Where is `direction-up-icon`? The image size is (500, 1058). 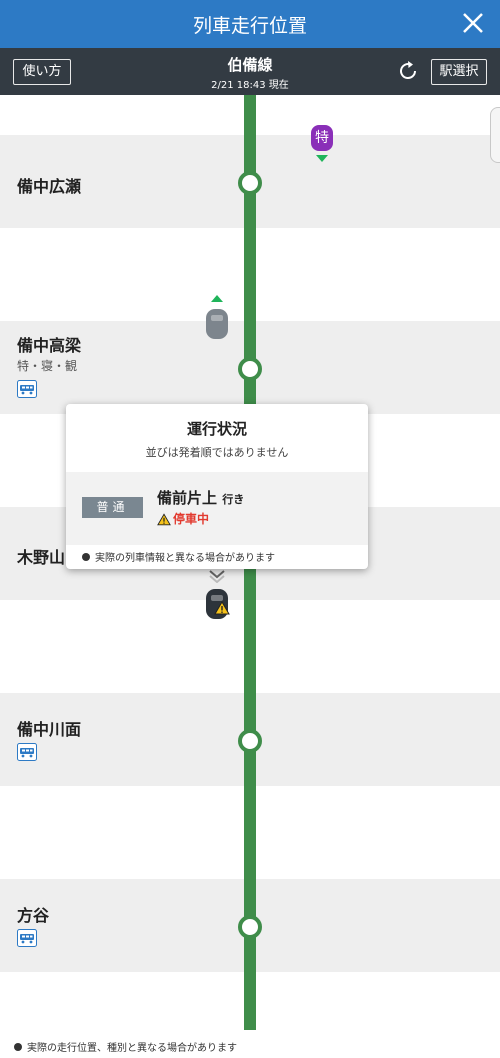 direction-up-icon is located at coordinates (217, 298).